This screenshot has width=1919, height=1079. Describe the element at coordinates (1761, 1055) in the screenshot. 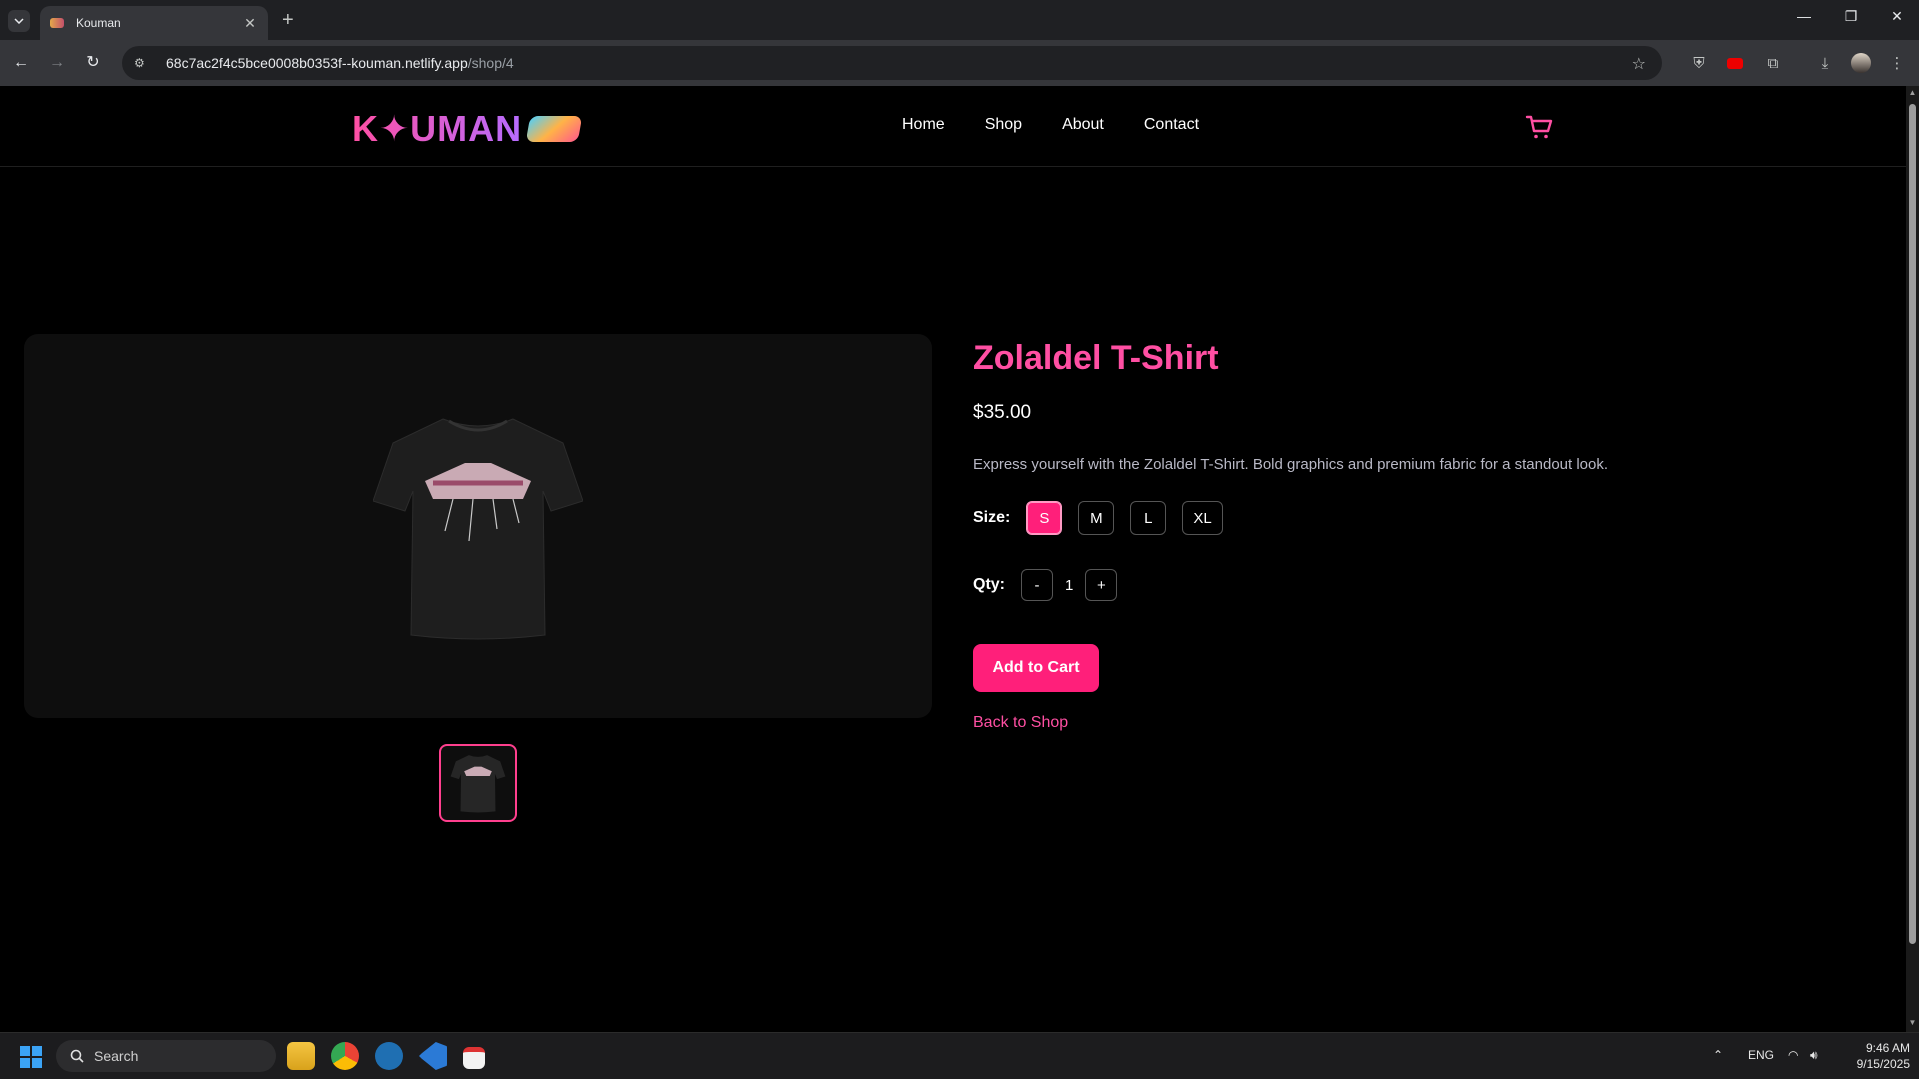

I see `language-indicator: ENG` at that location.